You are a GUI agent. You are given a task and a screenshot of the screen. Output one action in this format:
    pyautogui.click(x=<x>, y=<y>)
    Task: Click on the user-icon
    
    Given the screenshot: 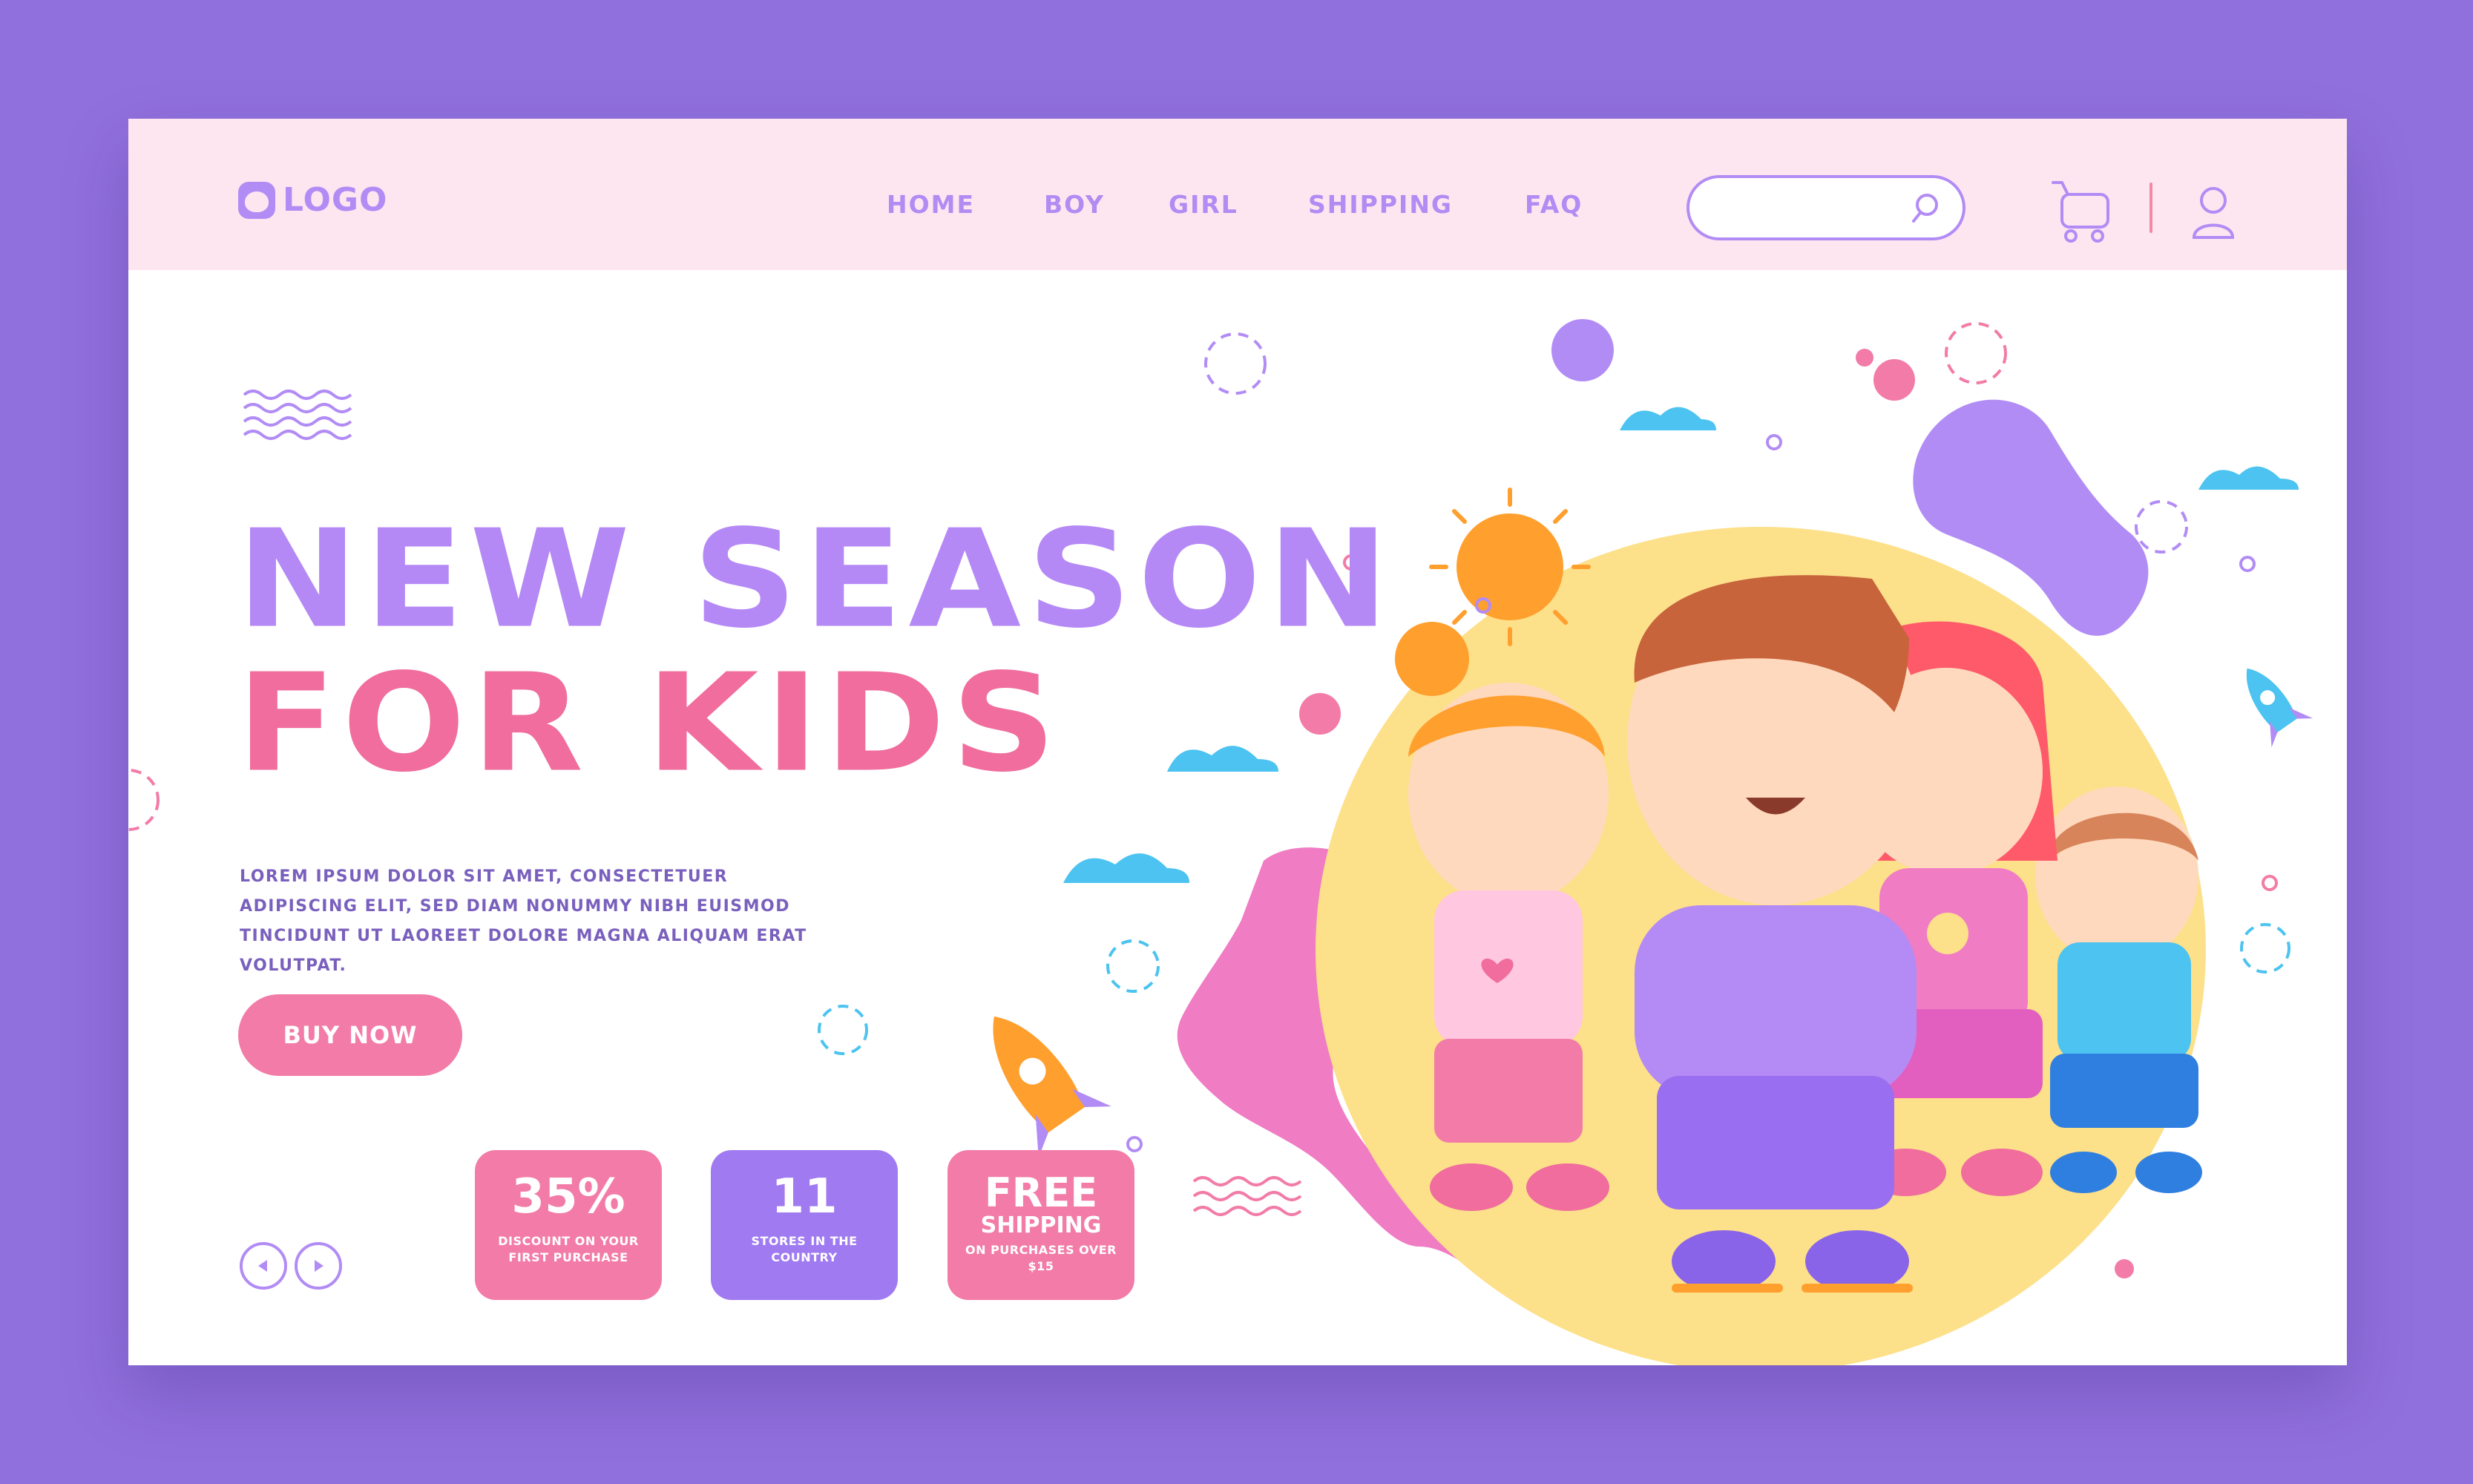 What is the action you would take?
    pyautogui.click(x=2214, y=212)
    